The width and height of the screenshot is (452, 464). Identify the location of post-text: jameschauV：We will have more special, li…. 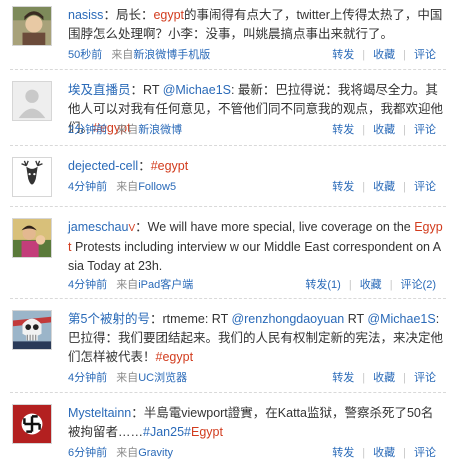
(256, 247).